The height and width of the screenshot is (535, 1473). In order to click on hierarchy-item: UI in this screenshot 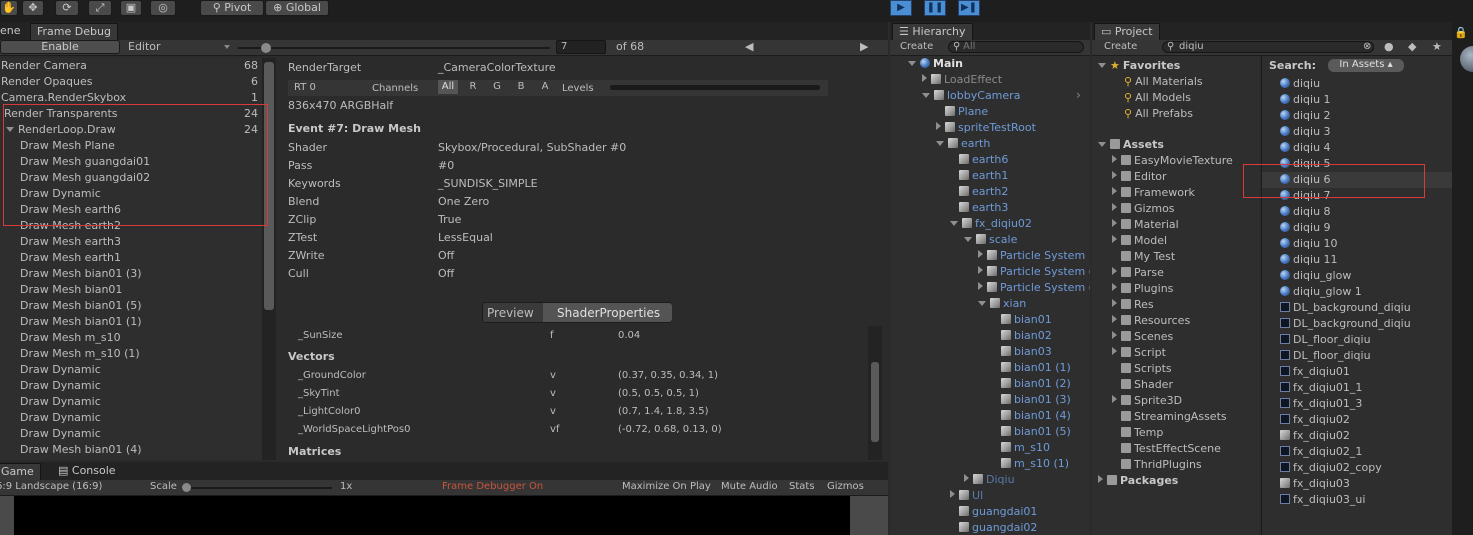, I will do `click(966, 496)`.